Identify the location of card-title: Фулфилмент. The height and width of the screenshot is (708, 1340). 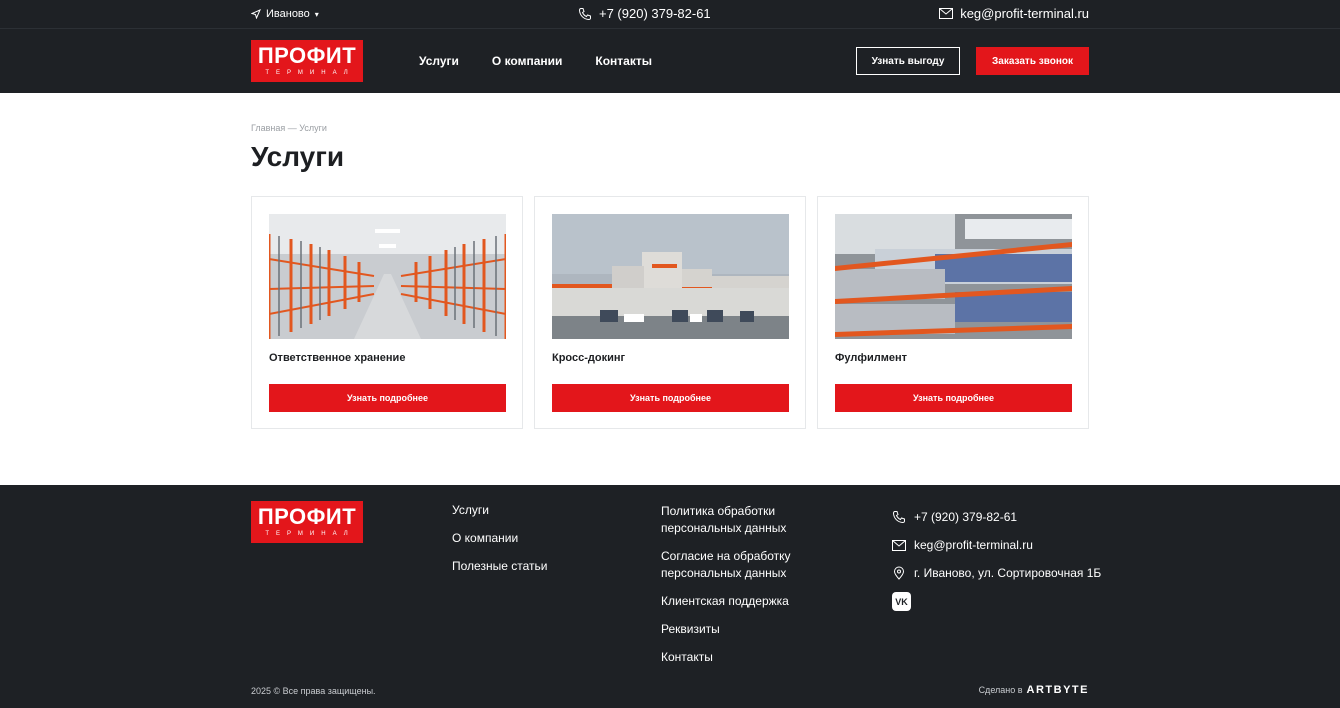
(871, 358).